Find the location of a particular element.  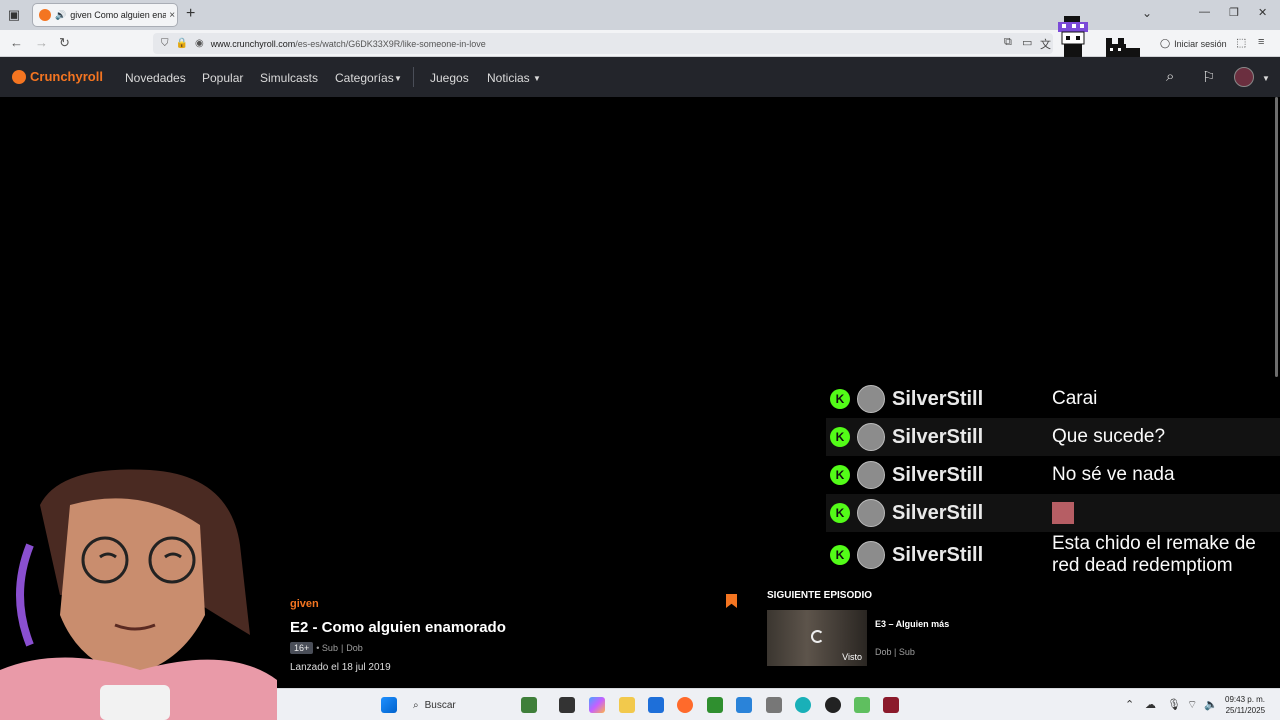

windows-start-icon is located at coordinates (389, 705).